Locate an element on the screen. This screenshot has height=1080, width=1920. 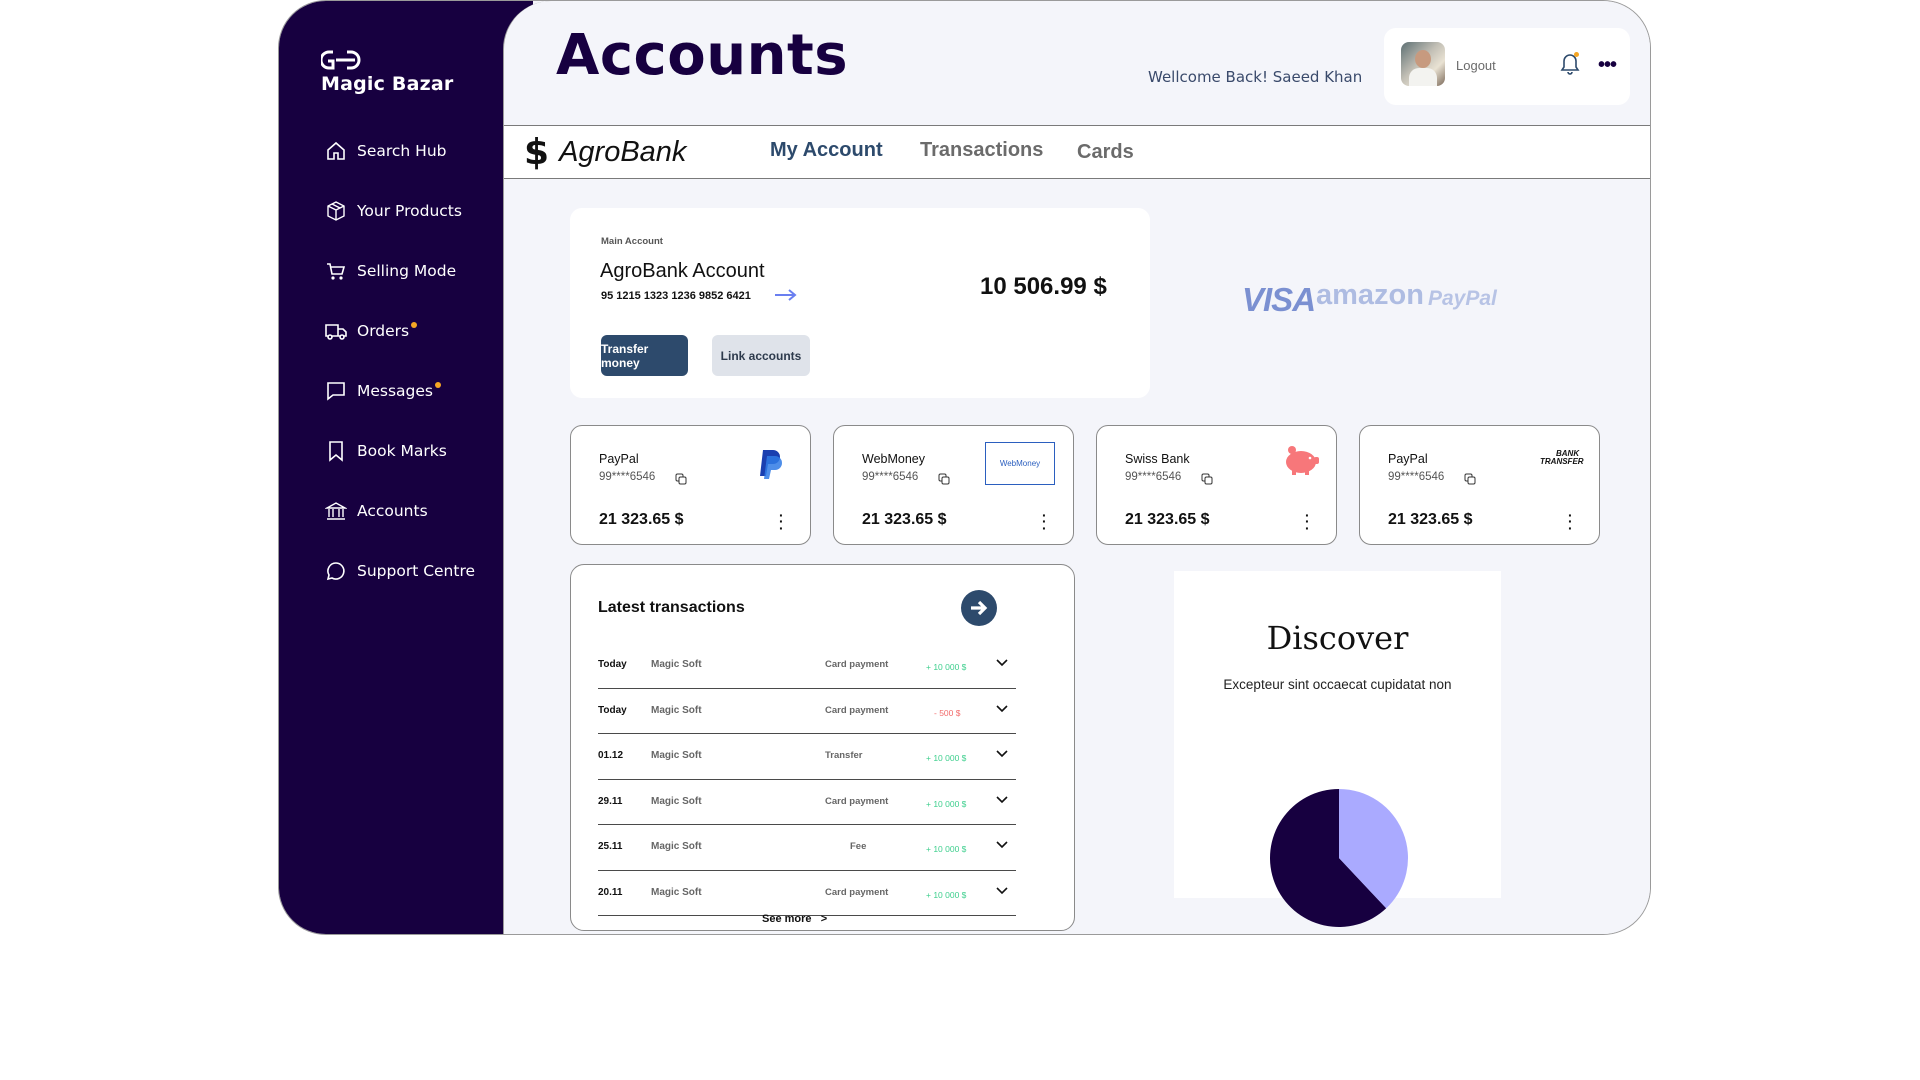
paypal-logo-icon is located at coordinates (771, 466).